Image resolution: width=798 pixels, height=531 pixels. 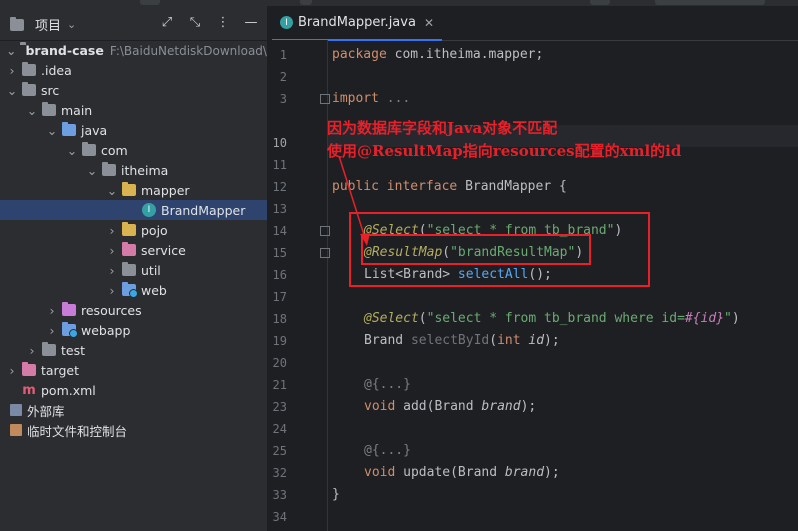 What do you see at coordinates (69, 129) in the screenshot?
I see `source-root-folder-icon` at bounding box center [69, 129].